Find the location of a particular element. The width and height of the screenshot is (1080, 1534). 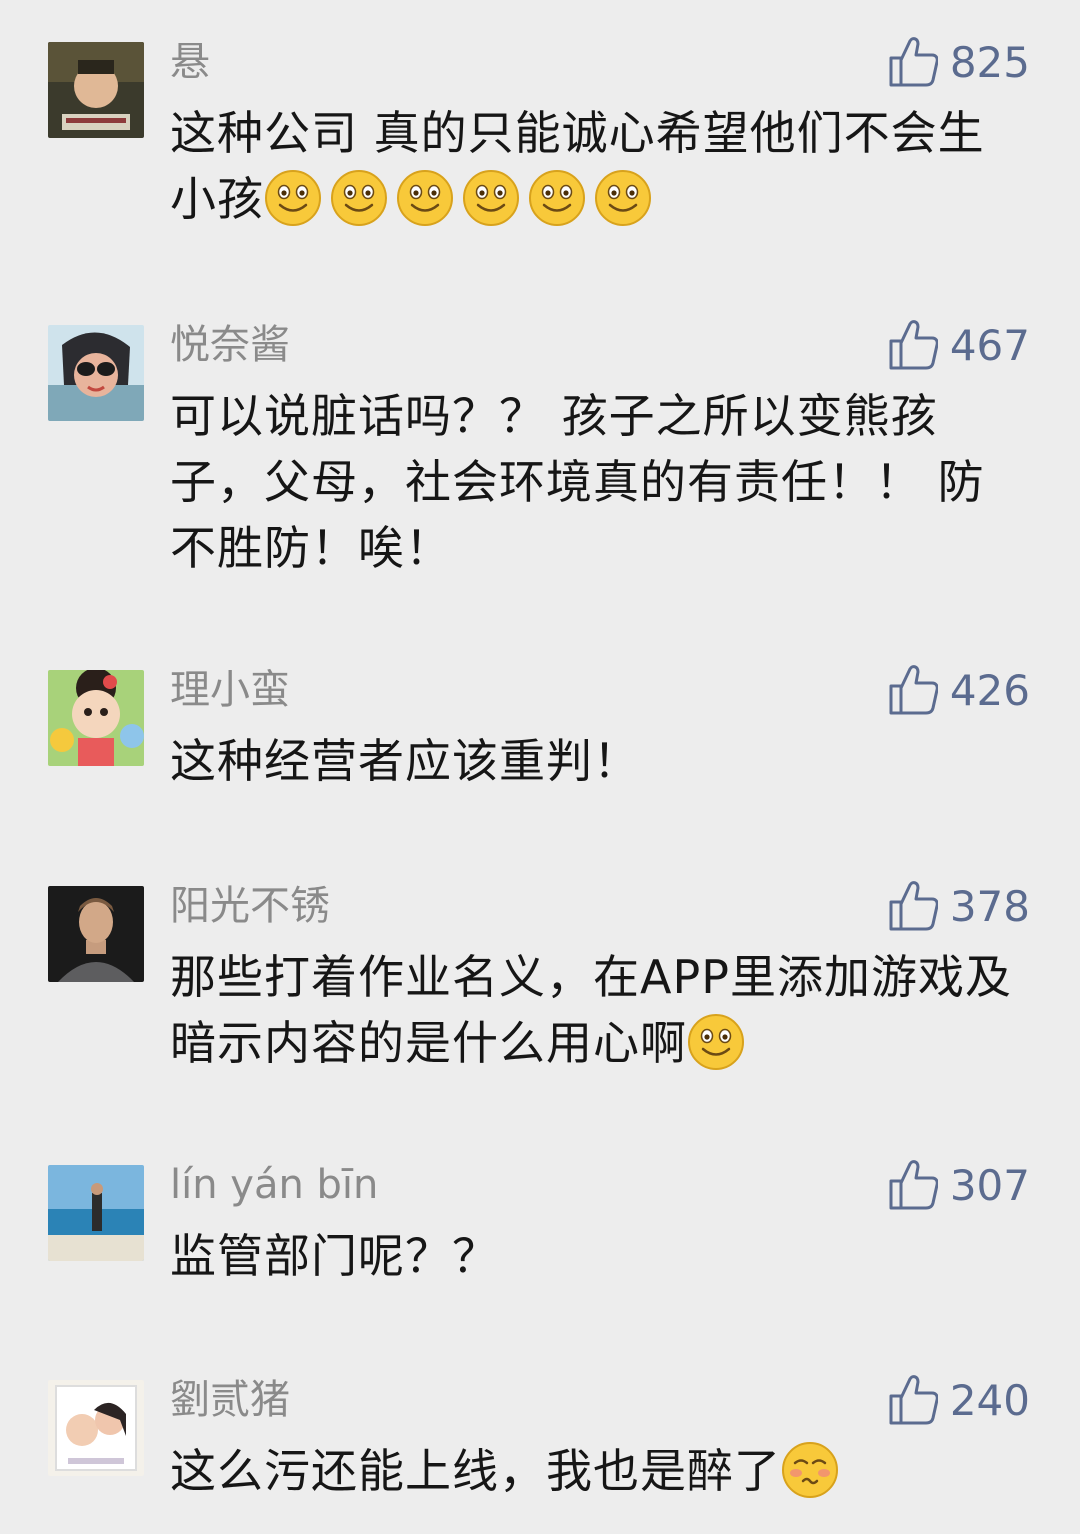

comment-text: 这种经营者应该重判！ is located at coordinates (405, 761).